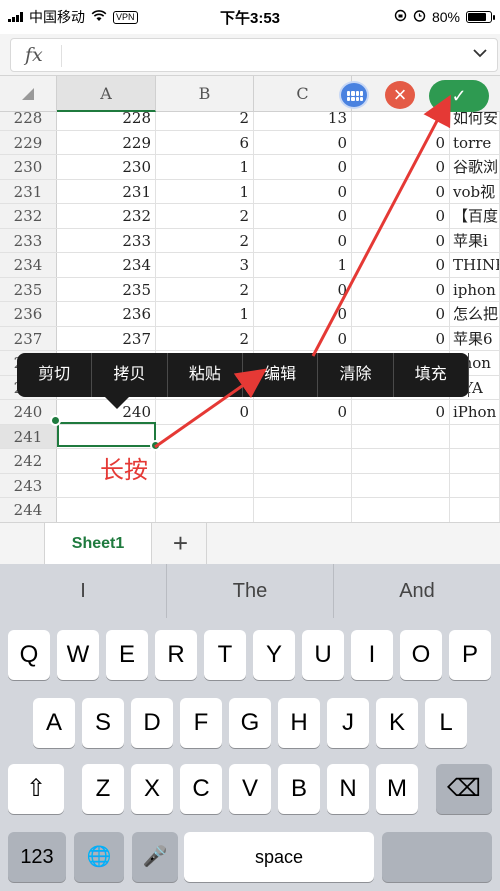 The image size is (500, 891). What do you see at coordinates (421, 655) in the screenshot?
I see `key-o: O` at bounding box center [421, 655].